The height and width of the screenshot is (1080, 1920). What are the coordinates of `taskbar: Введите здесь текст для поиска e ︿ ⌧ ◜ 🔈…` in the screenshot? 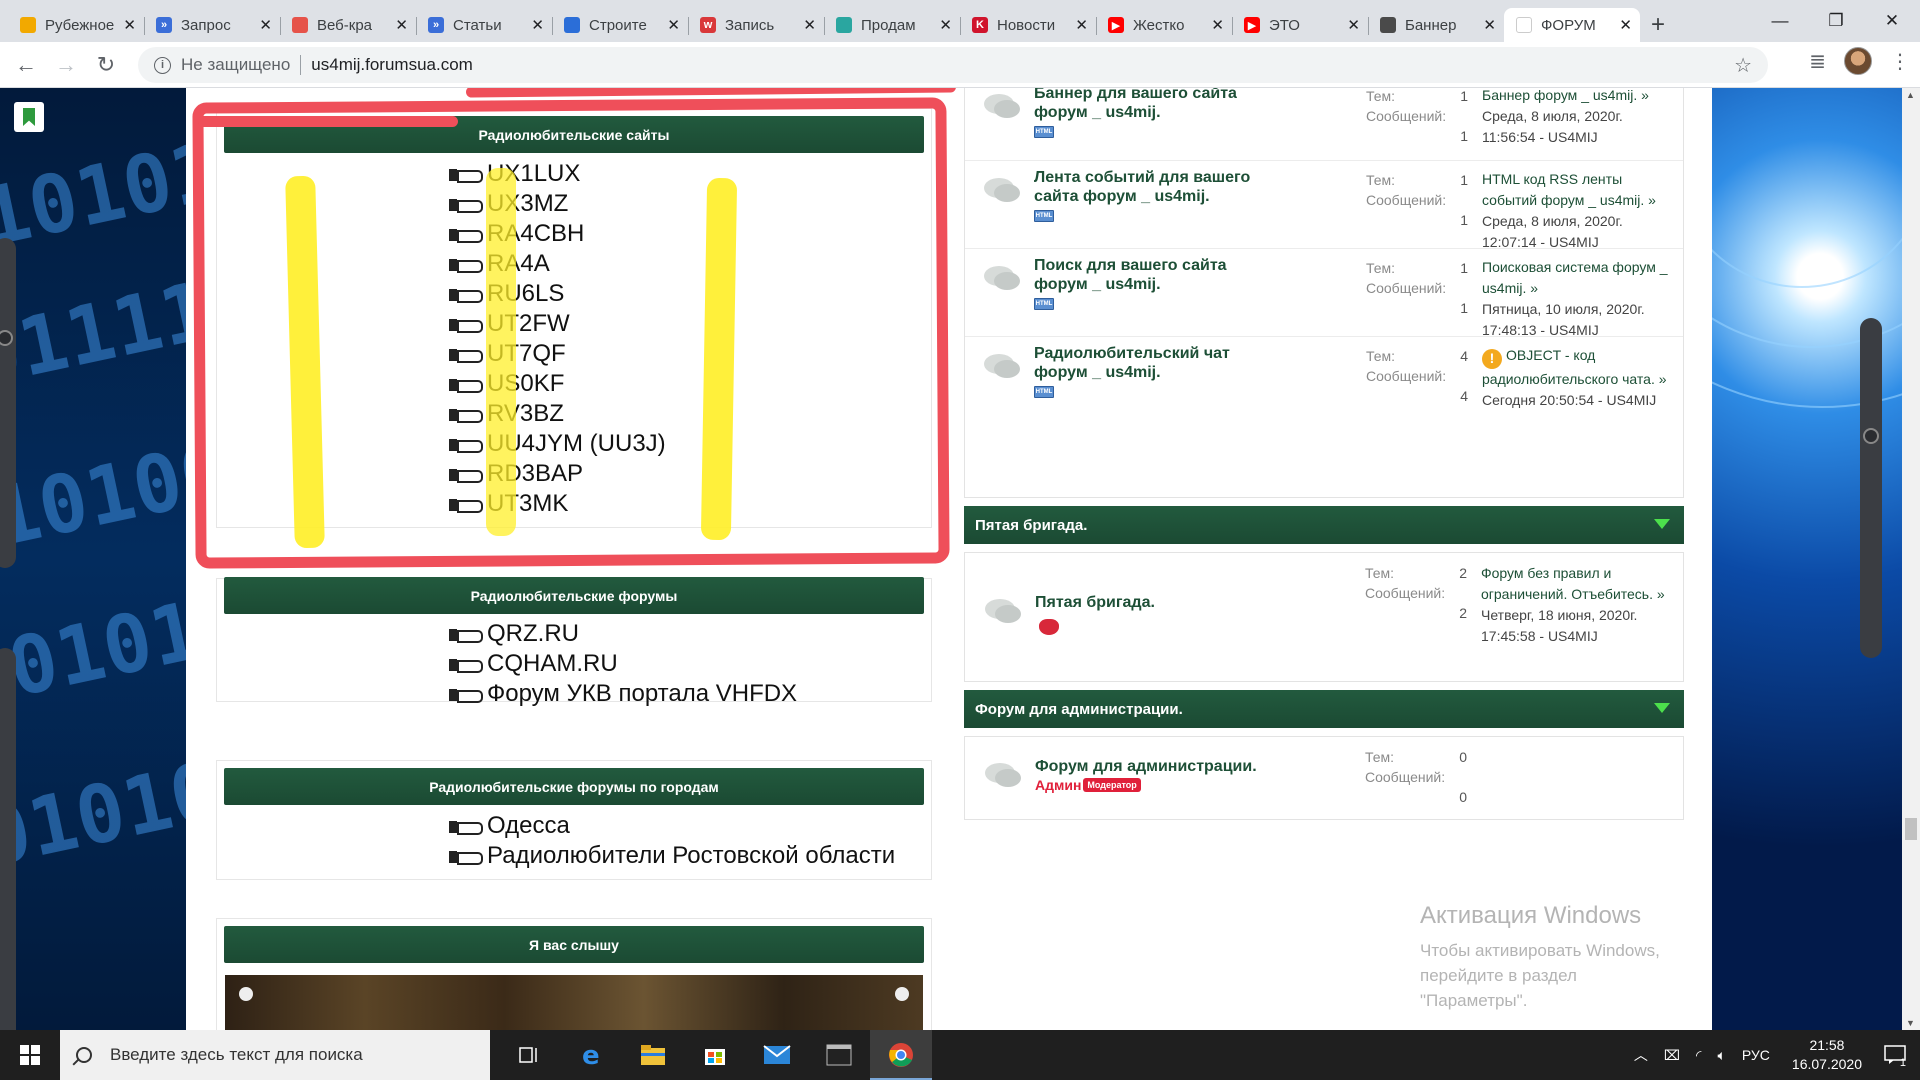 It's located at (960, 1055).